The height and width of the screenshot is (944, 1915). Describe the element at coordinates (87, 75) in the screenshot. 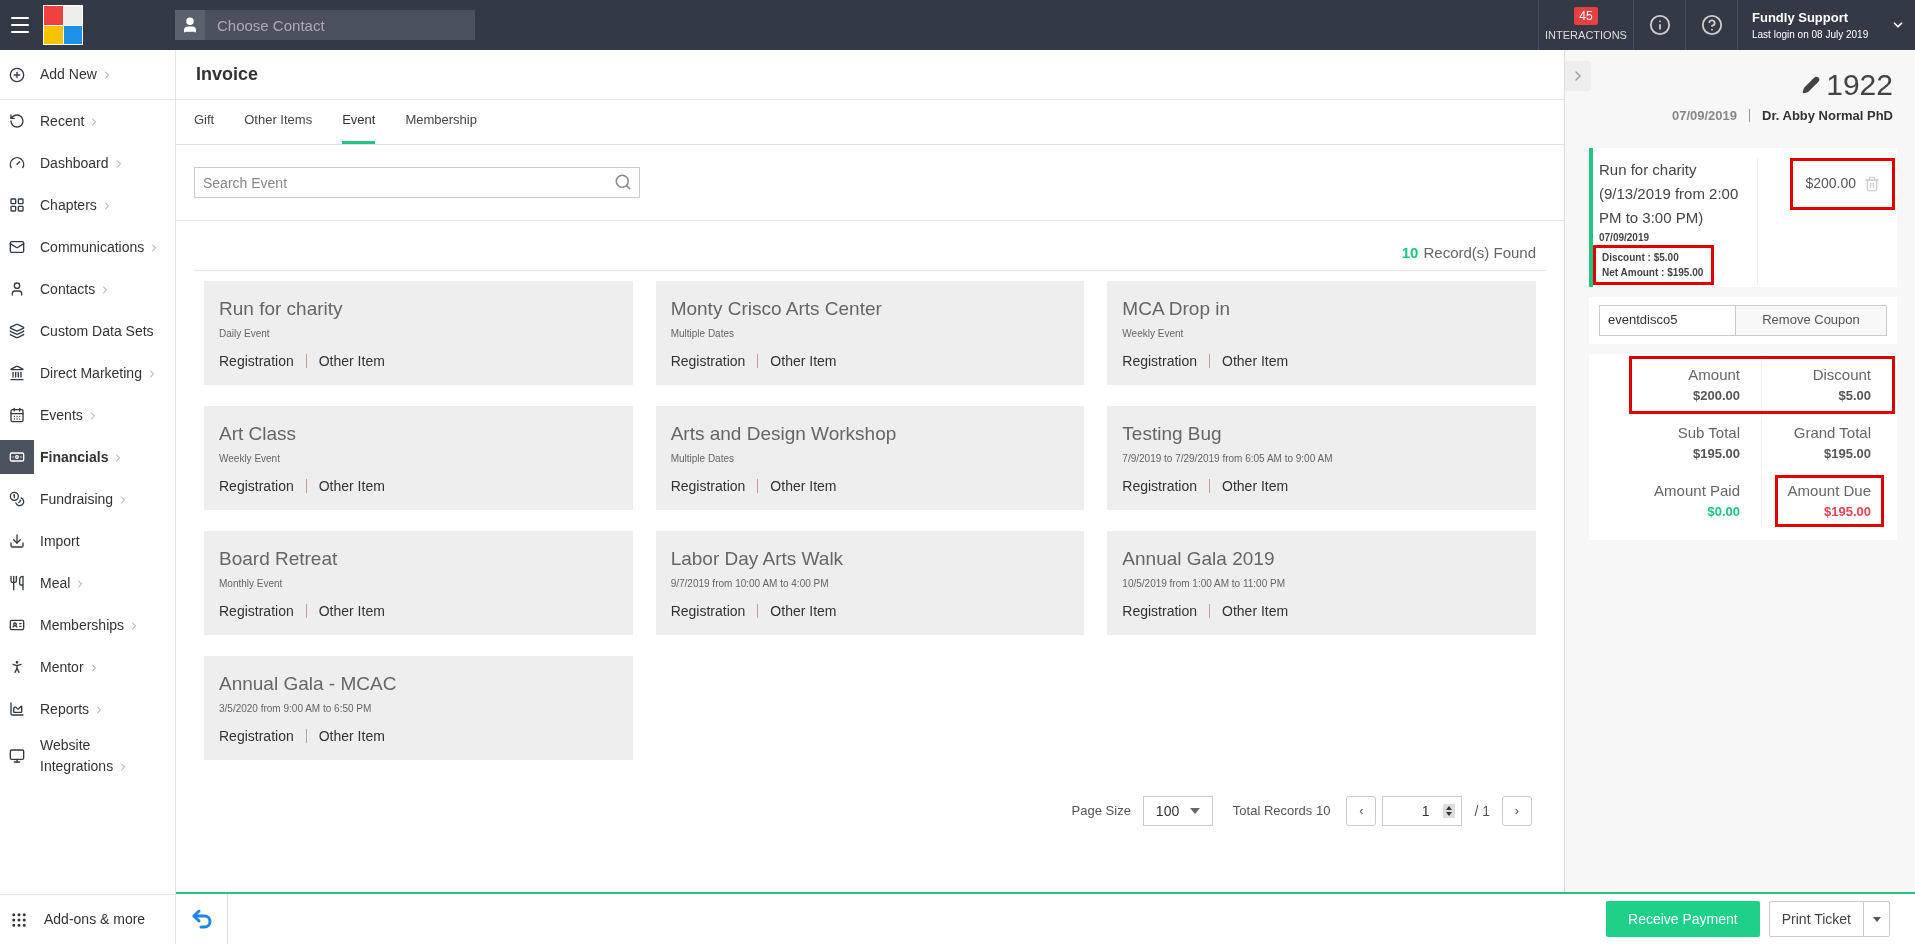

I see `sidebar-item: Add New` at that location.